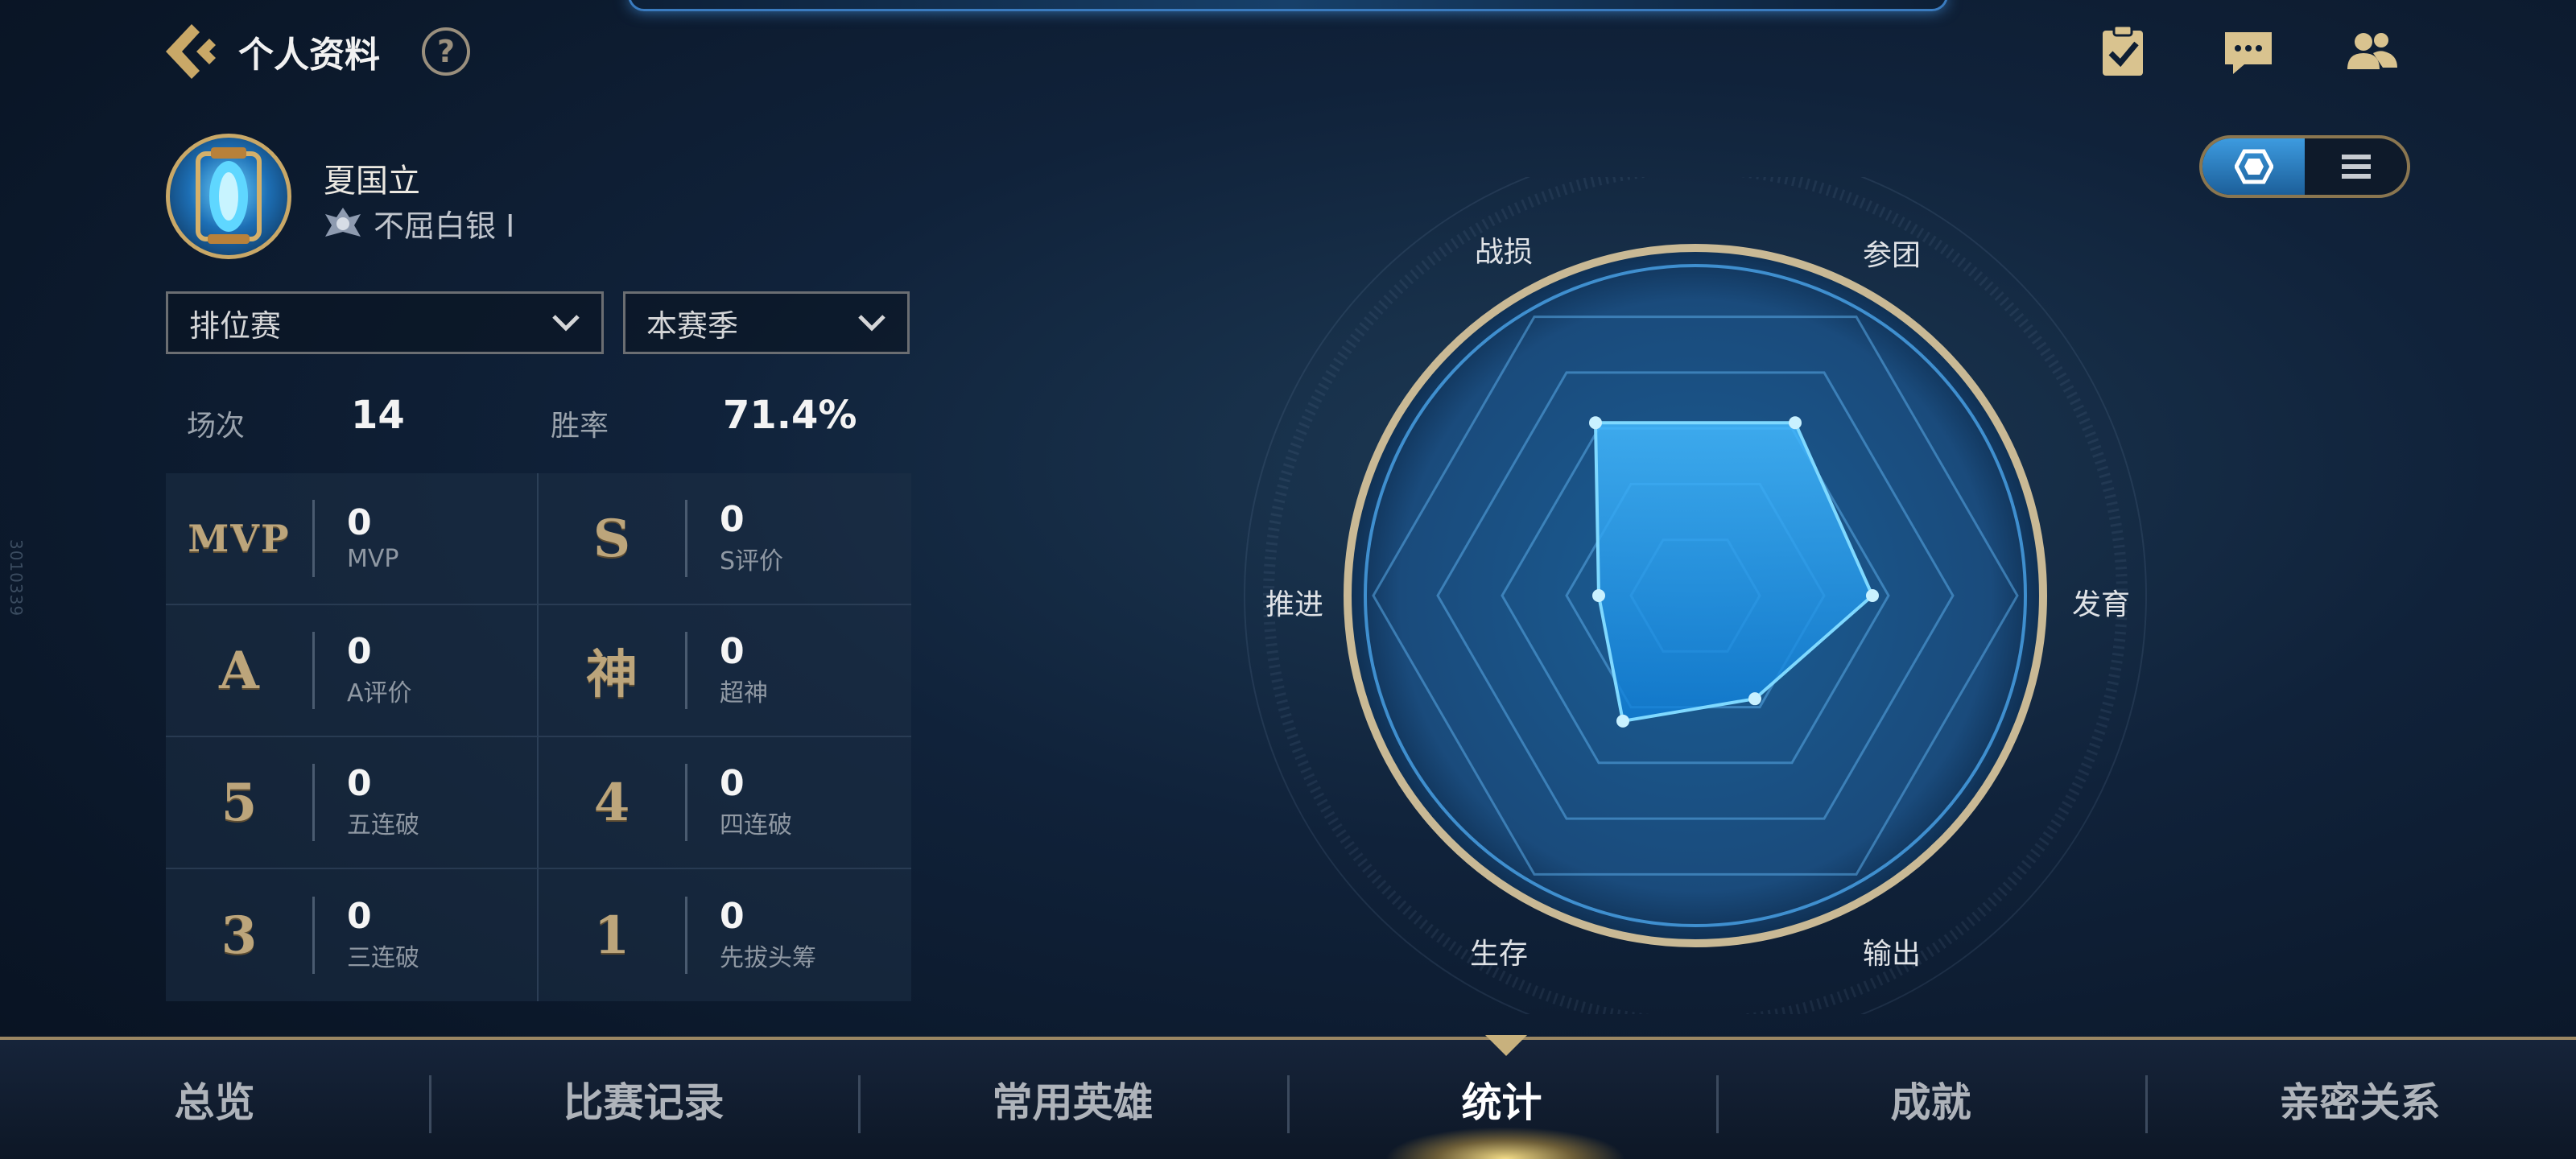  What do you see at coordinates (692, 325) in the screenshot?
I see `season-dropdown-value: 本赛季` at bounding box center [692, 325].